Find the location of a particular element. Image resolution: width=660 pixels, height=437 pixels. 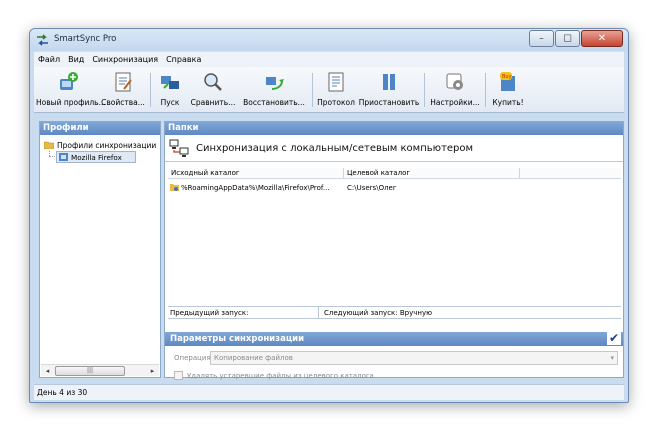

network-computers-icon is located at coordinates (179, 148).